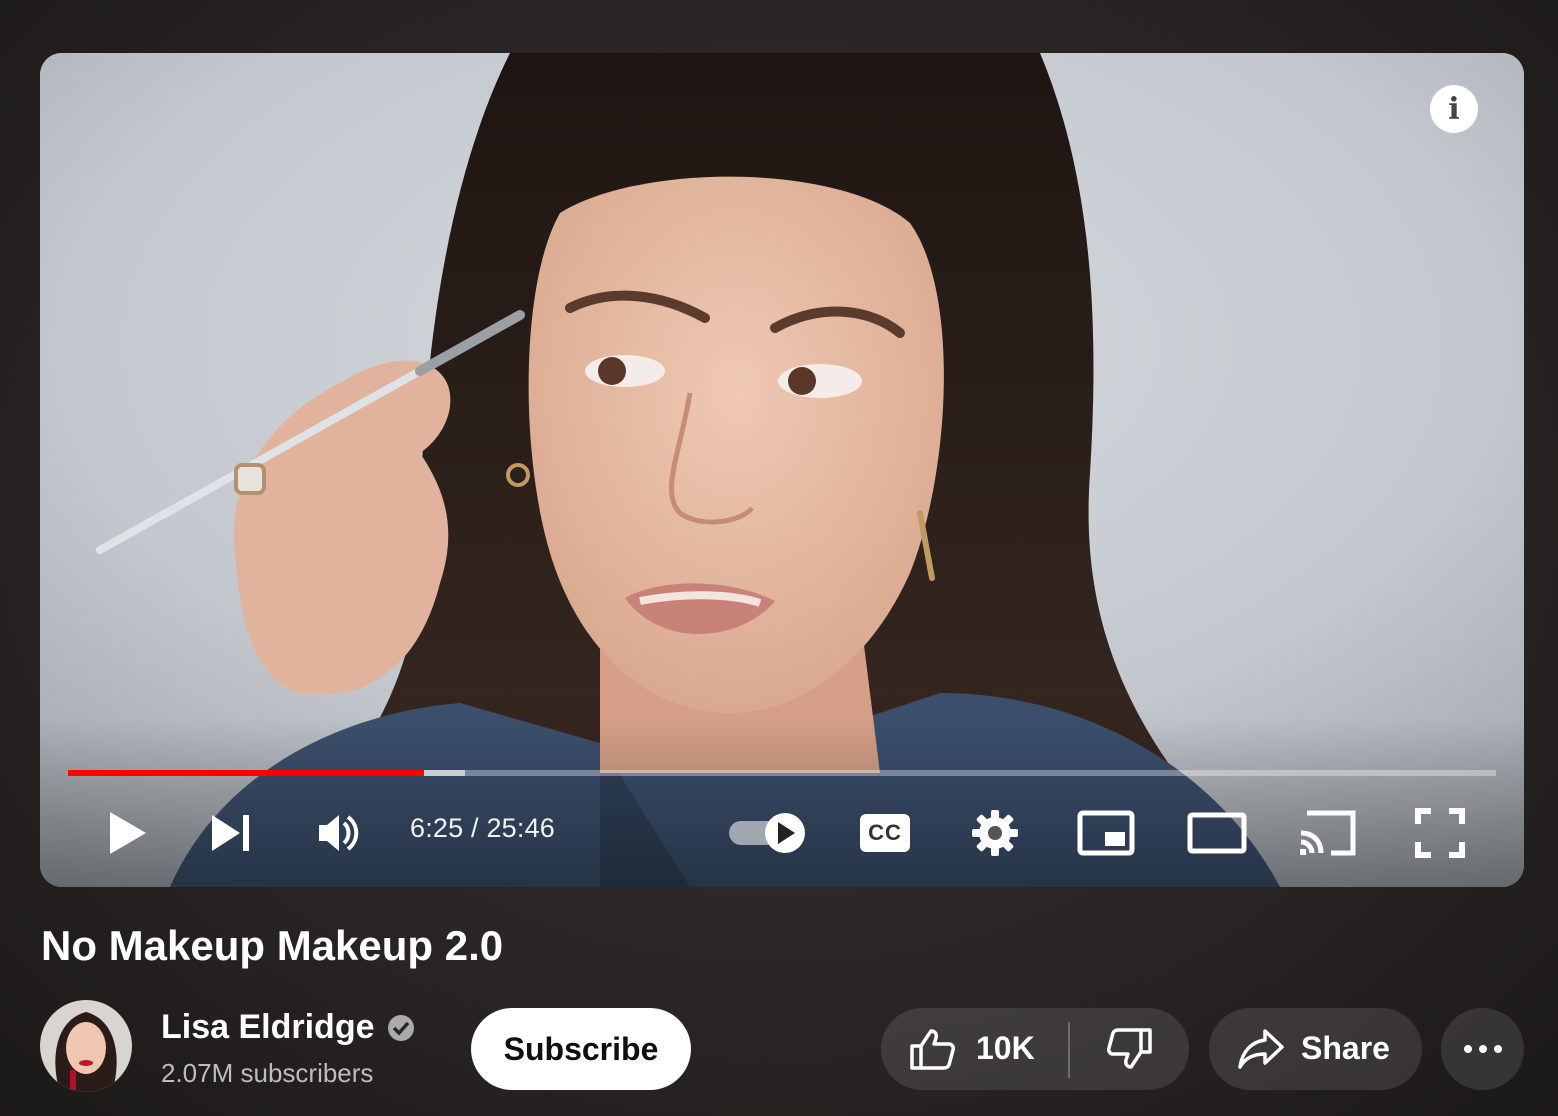 The width and height of the screenshot is (1558, 1116). Describe the element at coordinates (400, 1027) in the screenshot. I see `verified-icon` at that location.